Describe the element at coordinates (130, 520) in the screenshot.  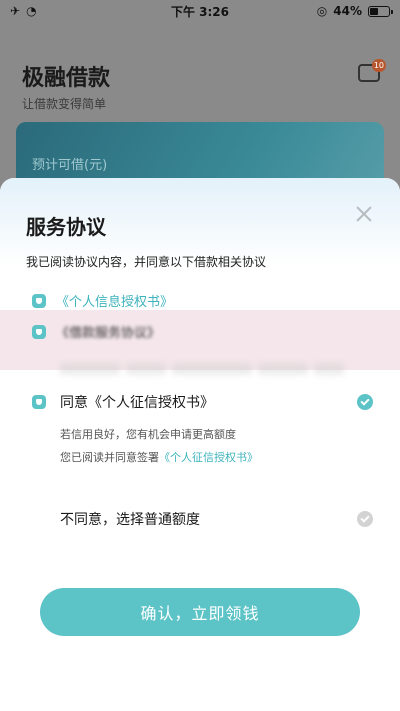
I see `option-disagree-title: 不同意，选择普通额度` at that location.